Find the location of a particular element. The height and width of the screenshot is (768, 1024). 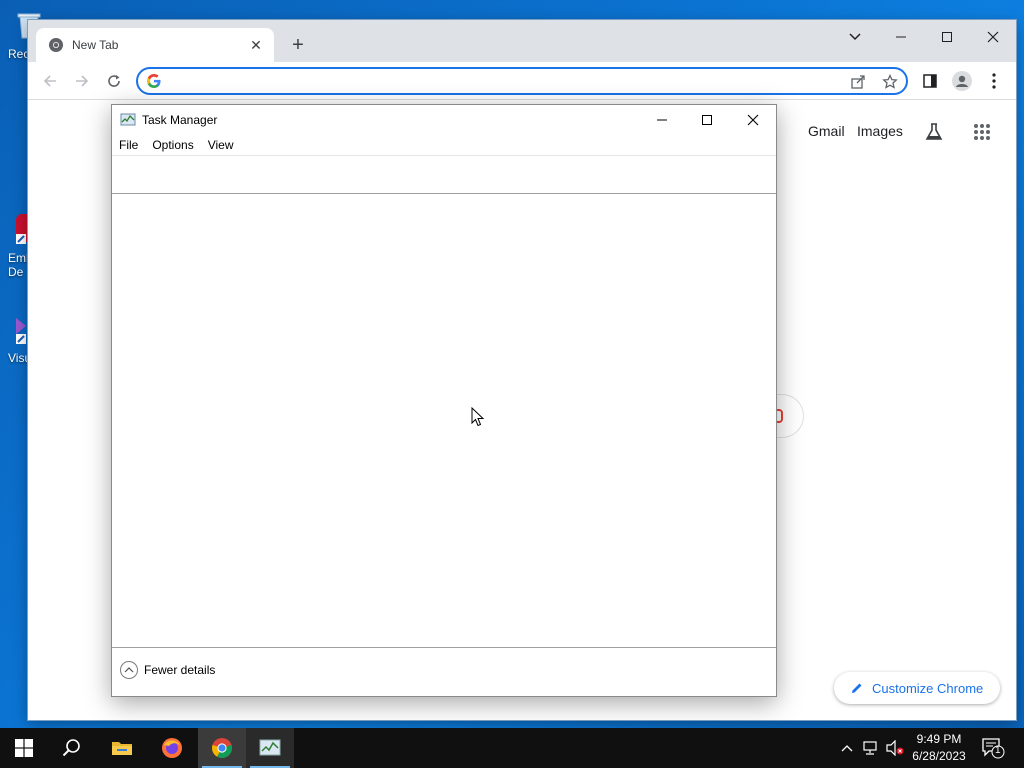

back-arrow-icon is located at coordinates (49, 81).